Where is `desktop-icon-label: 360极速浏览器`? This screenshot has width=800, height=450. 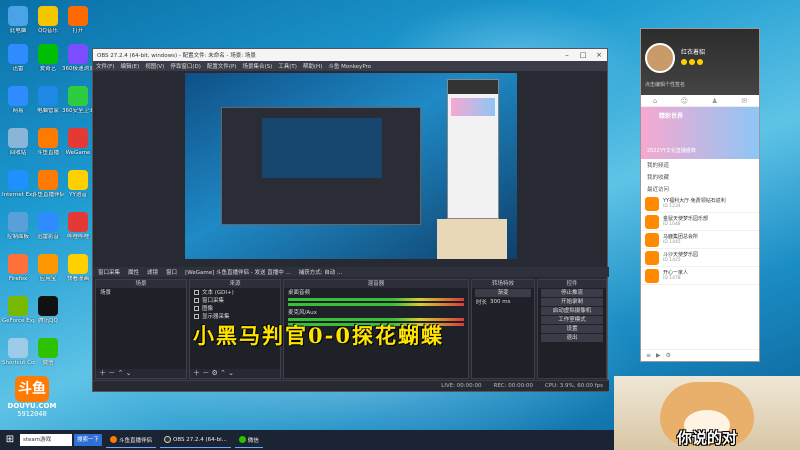 desktop-icon-label: 360极速浏览器 is located at coordinates (78, 69).